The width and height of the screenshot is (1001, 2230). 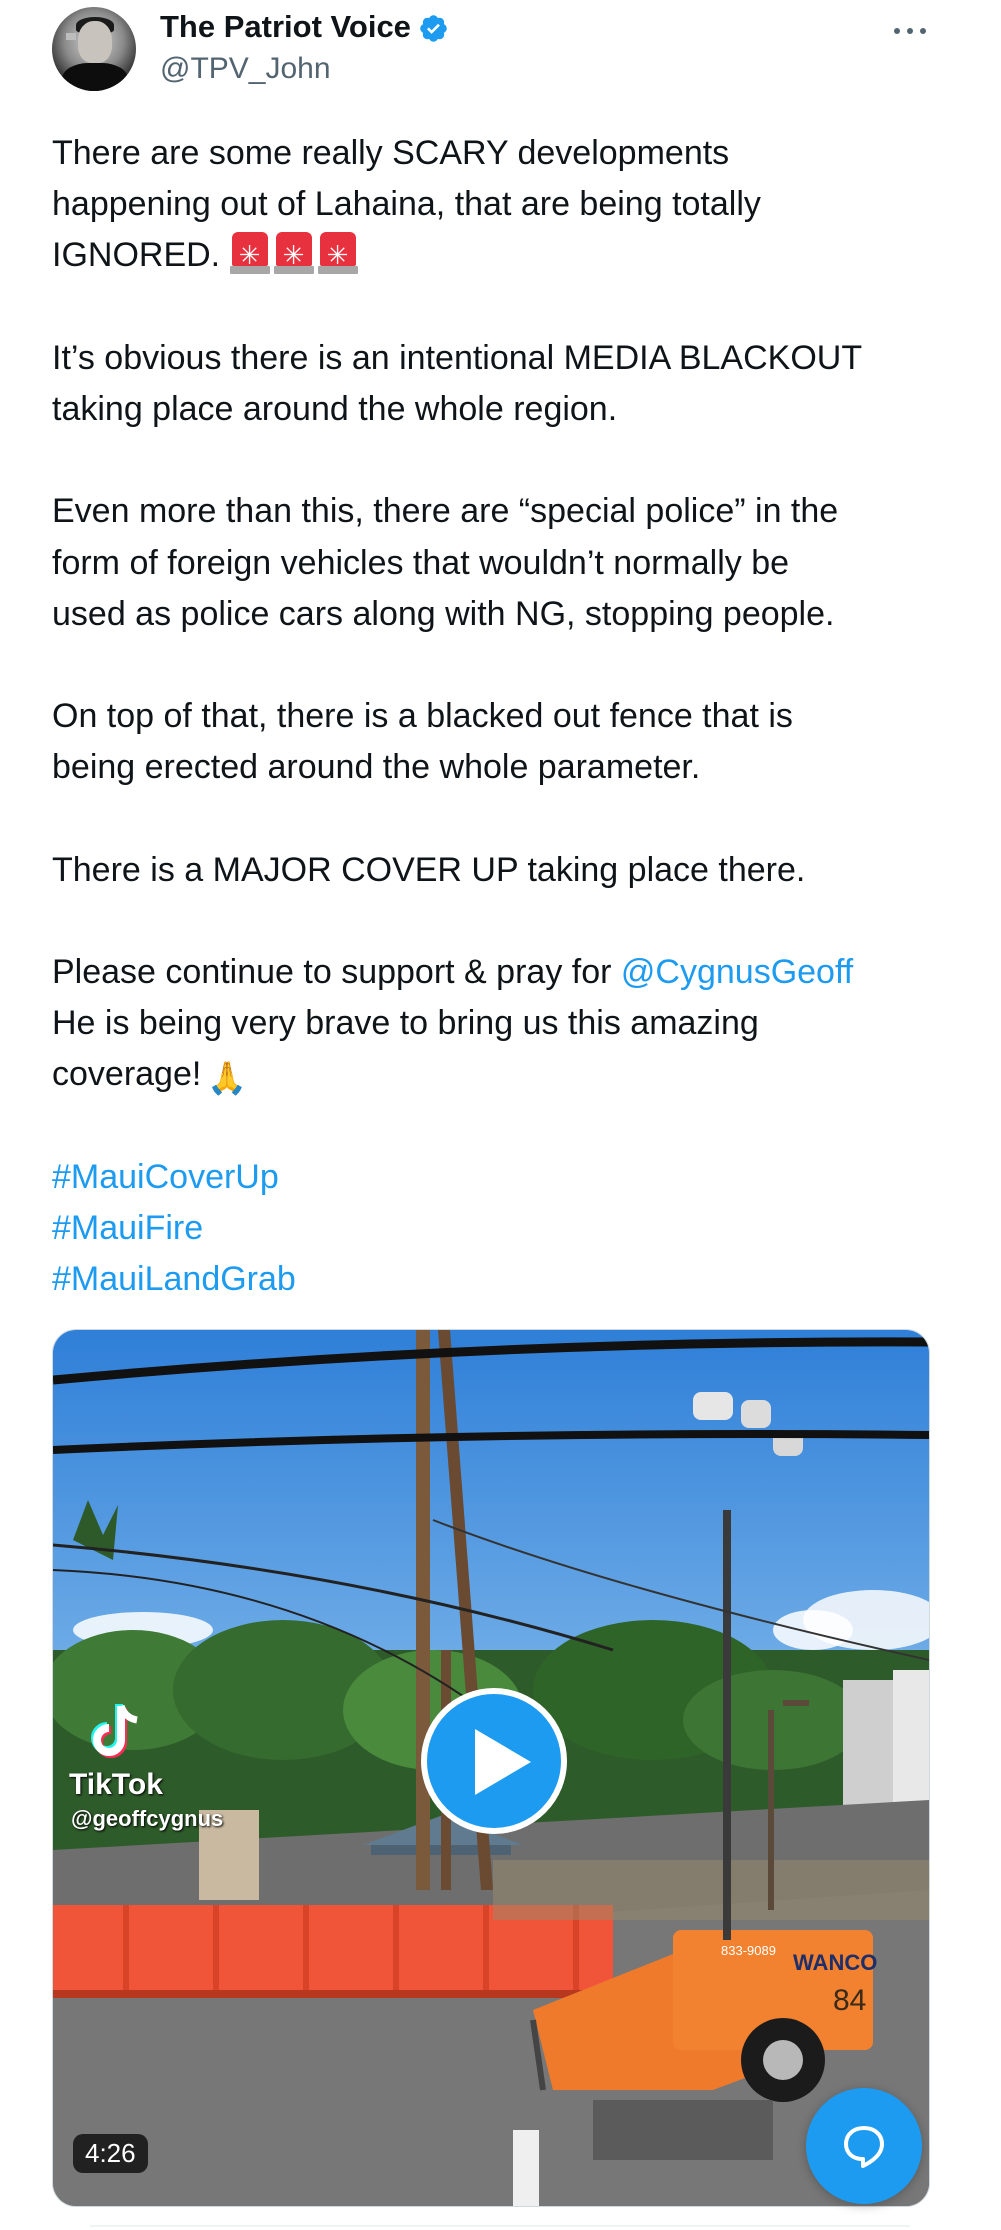 I want to click on tweet-line-text: coverage!, so click(x=127, y=1074).